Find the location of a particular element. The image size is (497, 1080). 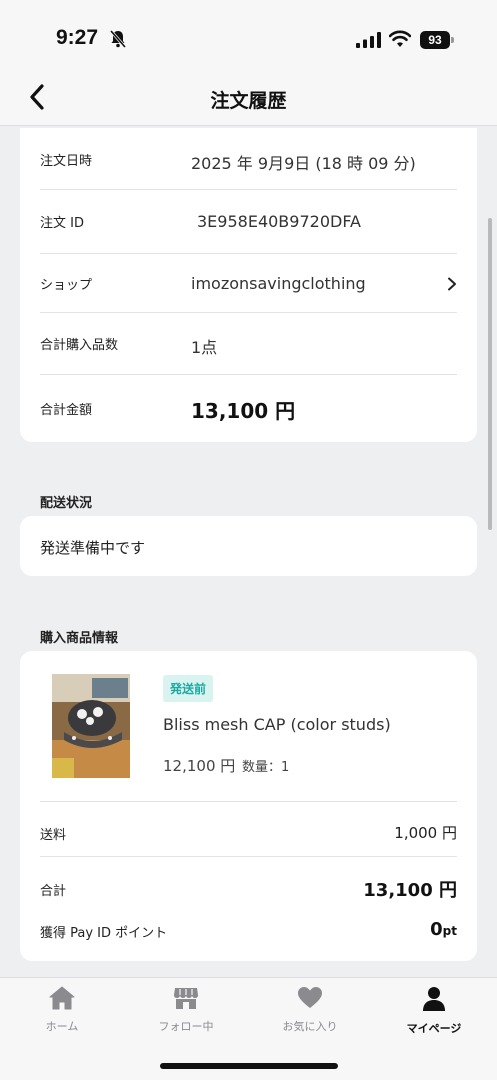

order-id-label: 注文 ID is located at coordinates (62, 223).